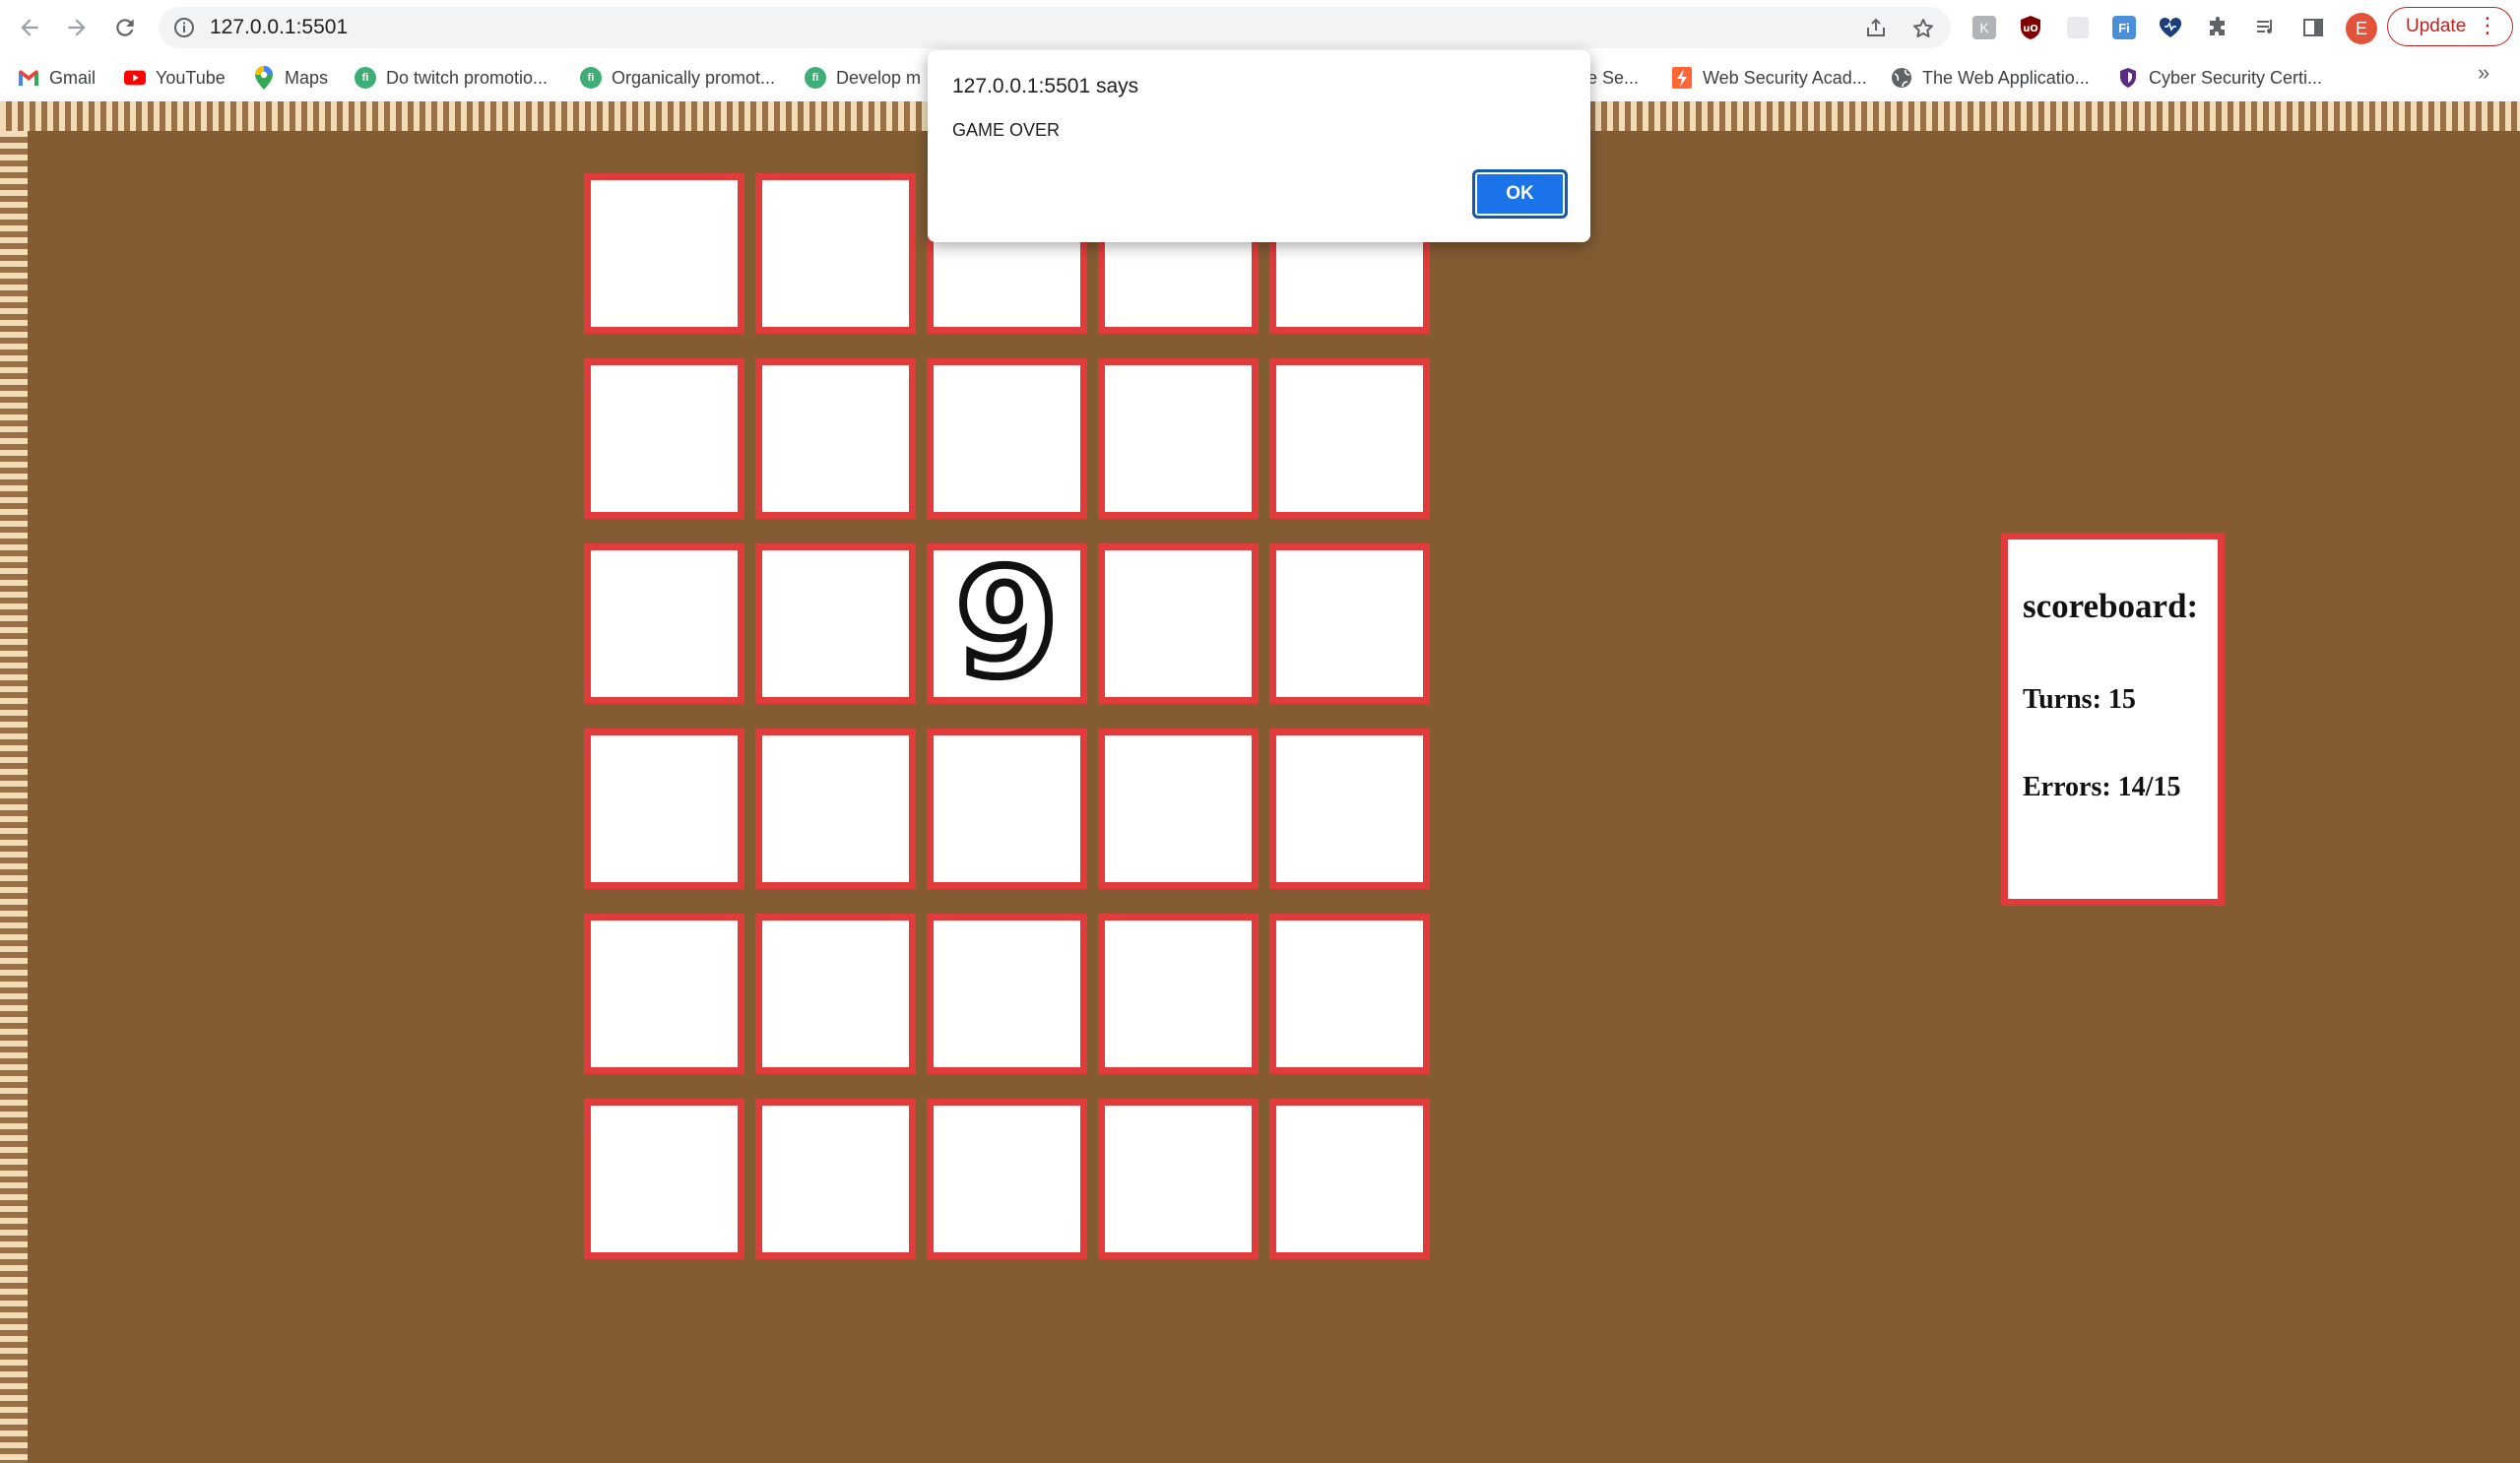 The height and width of the screenshot is (1463, 2520). I want to click on gmail-icon, so click(28, 78).